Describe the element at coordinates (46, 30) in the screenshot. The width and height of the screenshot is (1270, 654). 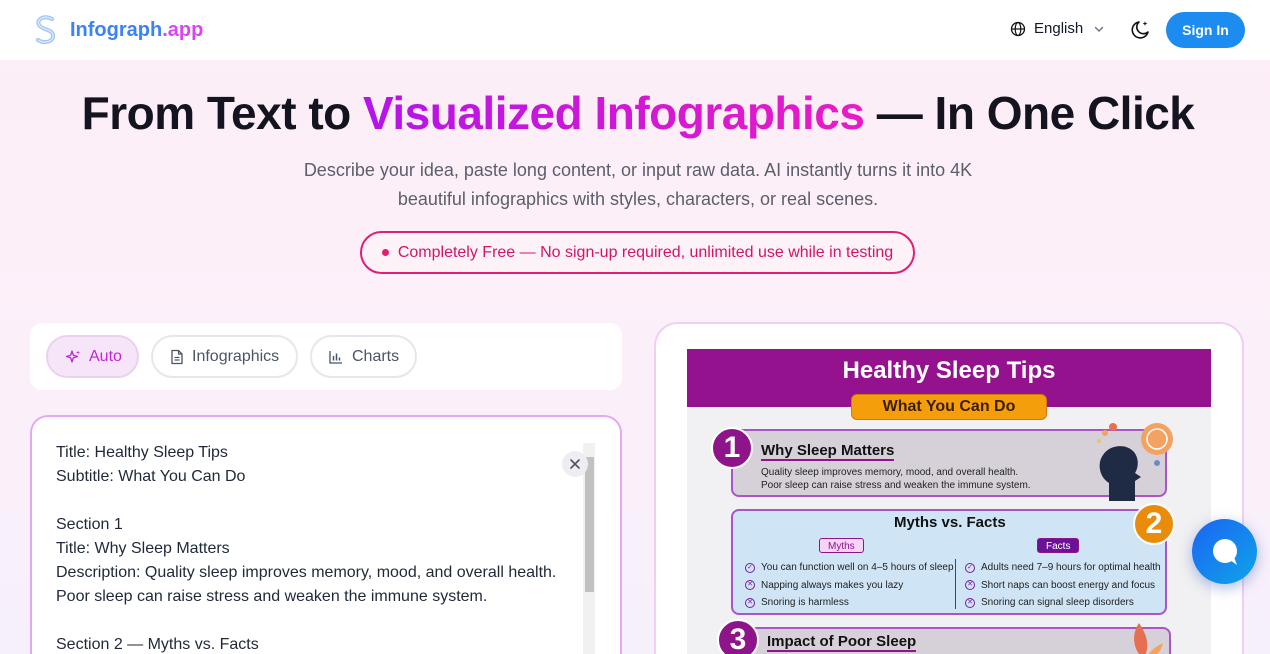
I see `logo-mark-icon` at that location.